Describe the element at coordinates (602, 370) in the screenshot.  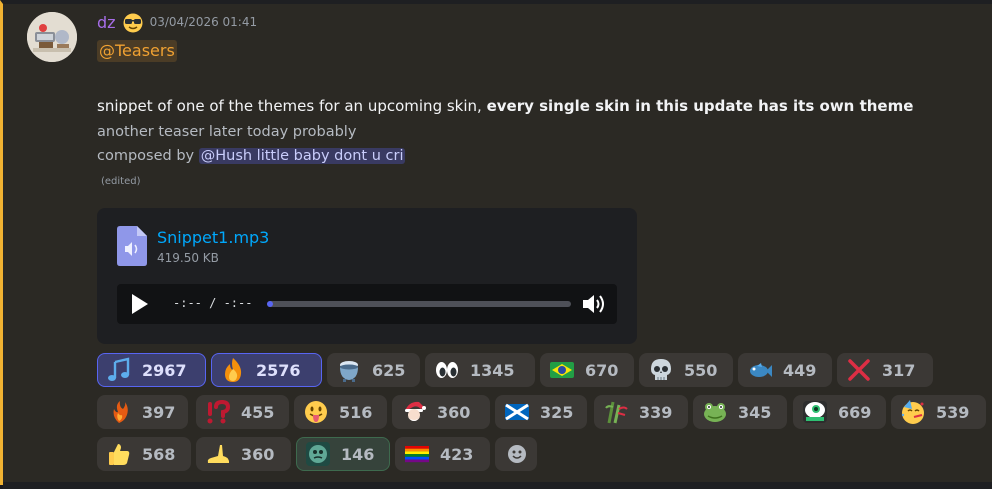
I see `reaction-count: 670` at that location.